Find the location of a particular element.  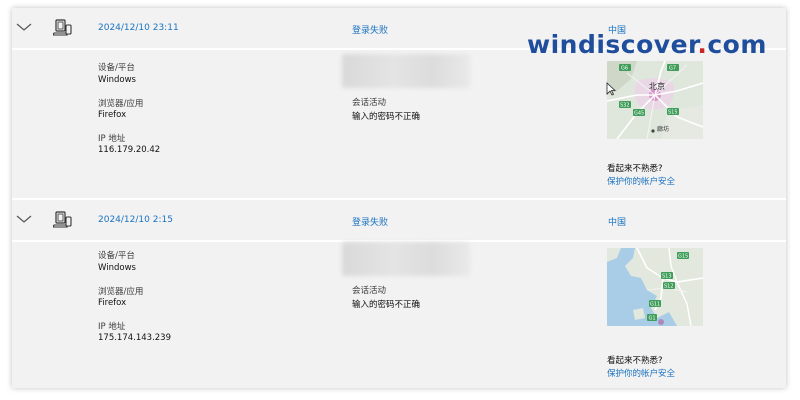

map-road-label: G6 is located at coordinates (624, 69).